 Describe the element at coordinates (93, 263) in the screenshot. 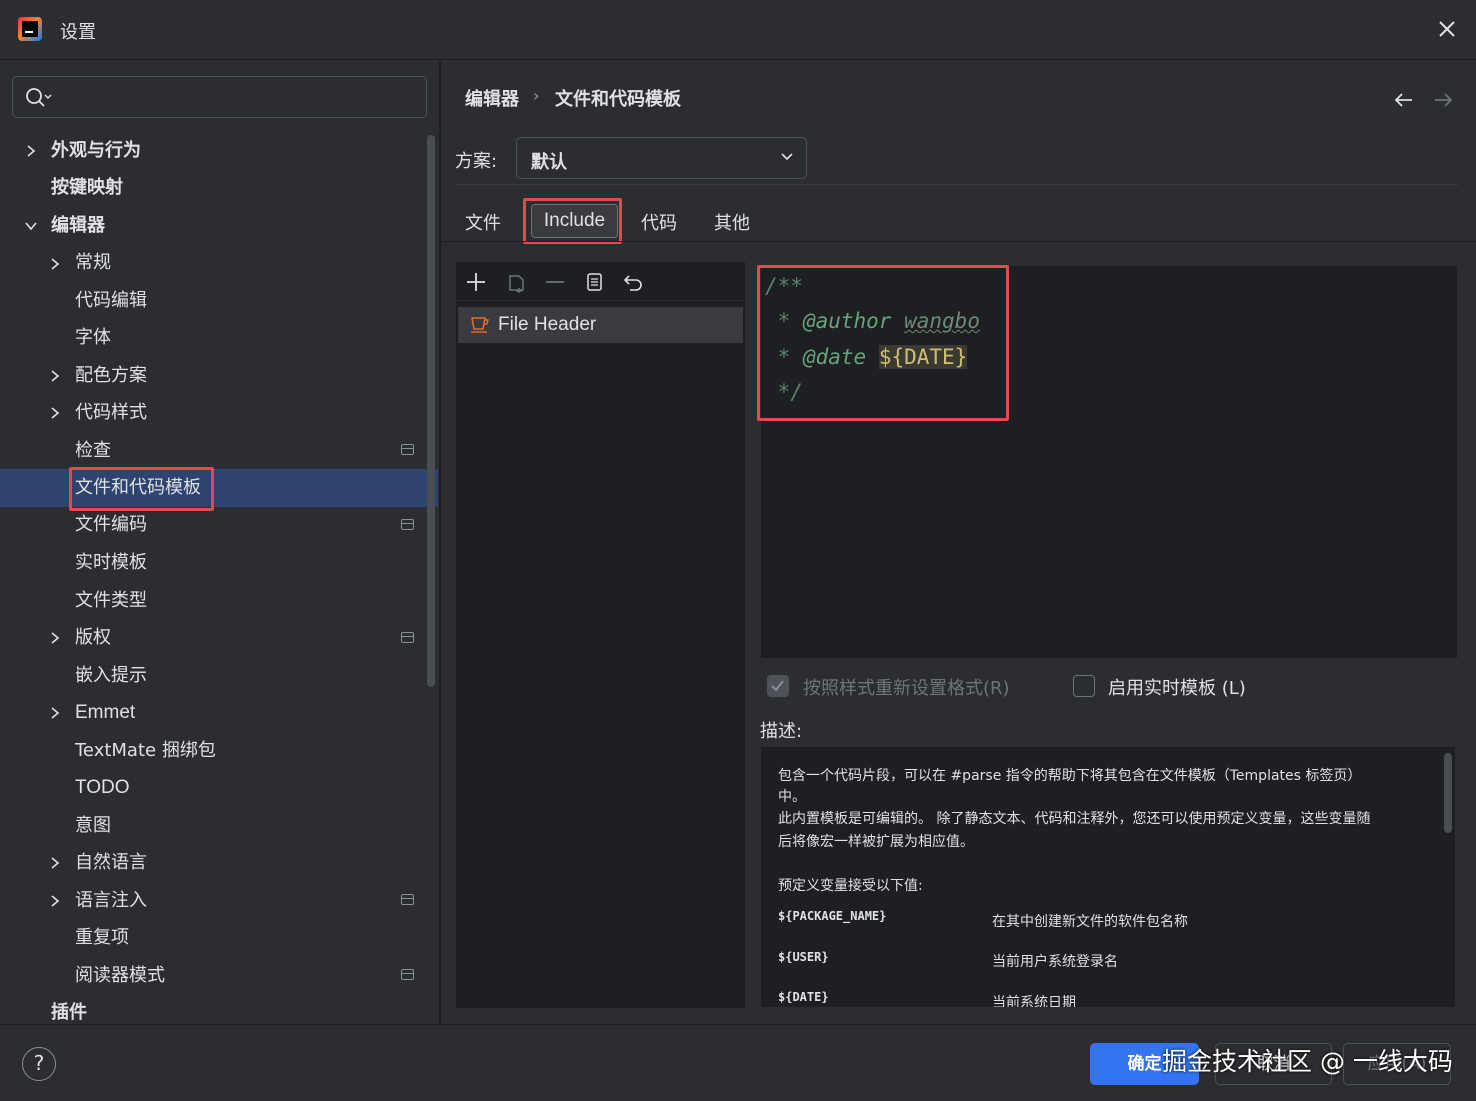

I see `sidebar-item-general: 常规` at that location.